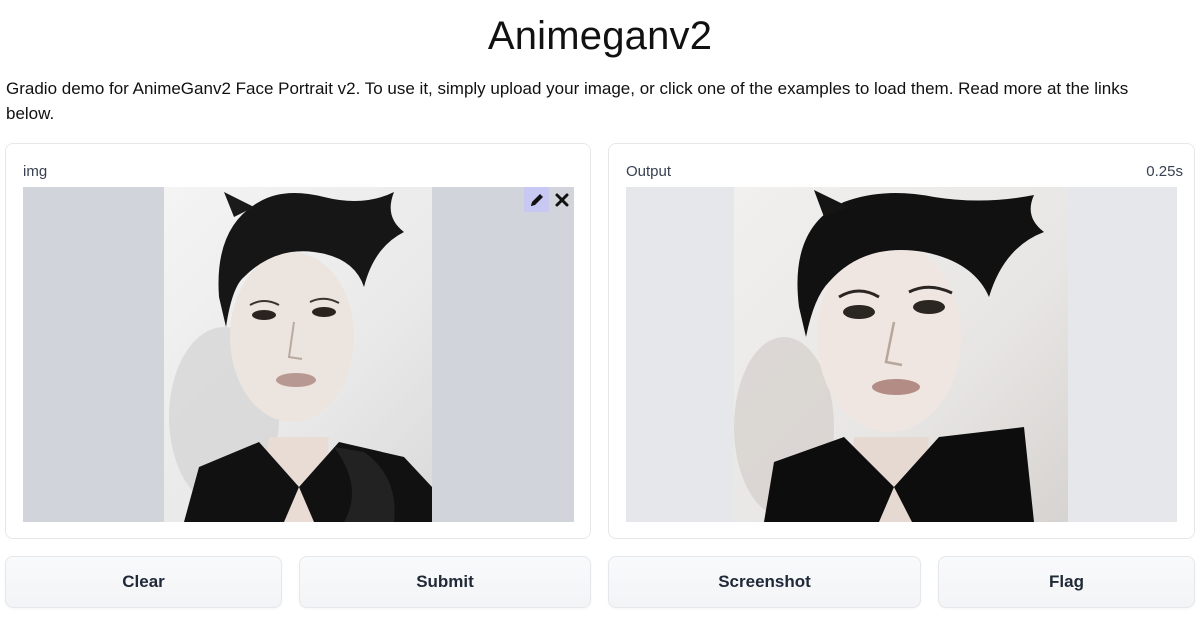 This screenshot has width=1200, height=622. I want to click on flag-button: Flag, so click(1066, 582).